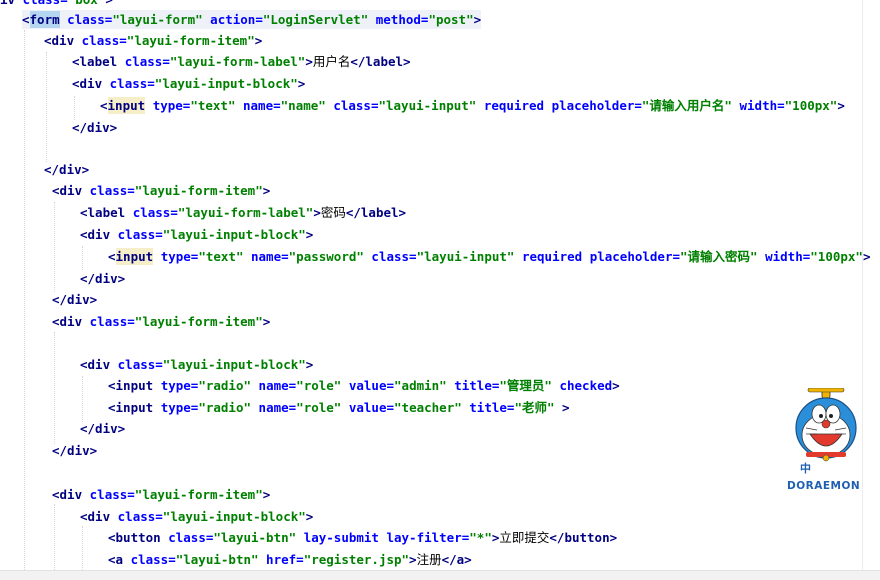 This screenshot has height=580, width=880. Describe the element at coordinates (232, 19) in the screenshot. I see `code-token: action=` at that location.